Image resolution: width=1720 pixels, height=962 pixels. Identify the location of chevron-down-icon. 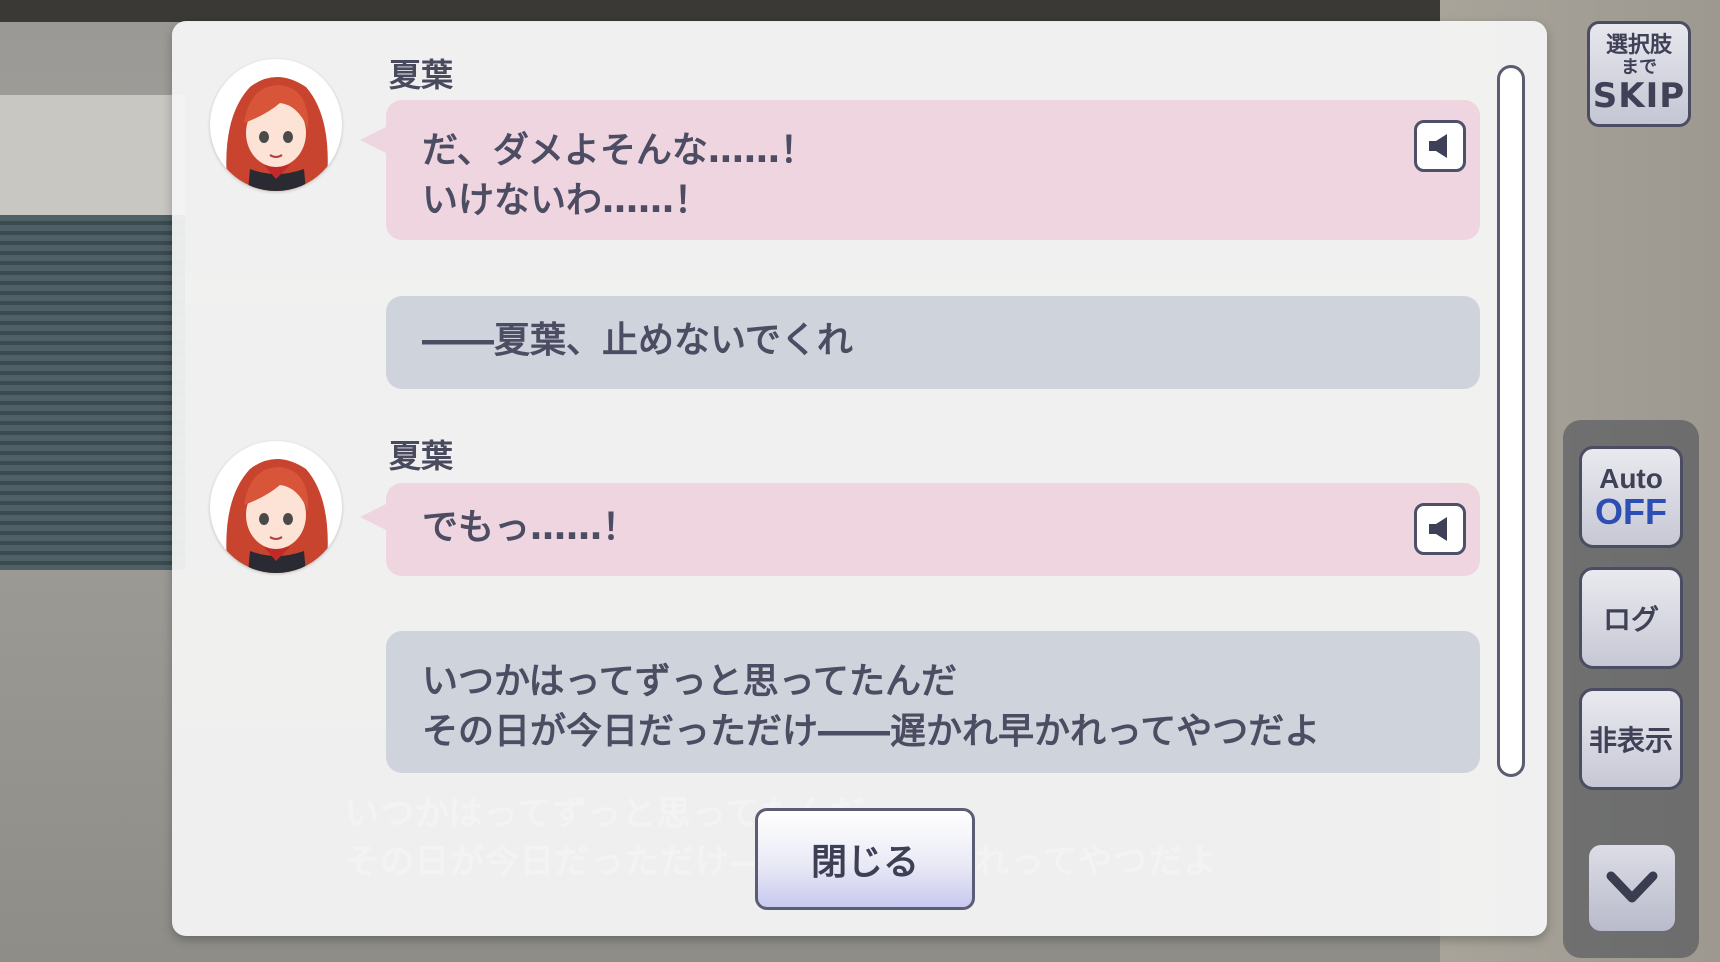
(1632, 887).